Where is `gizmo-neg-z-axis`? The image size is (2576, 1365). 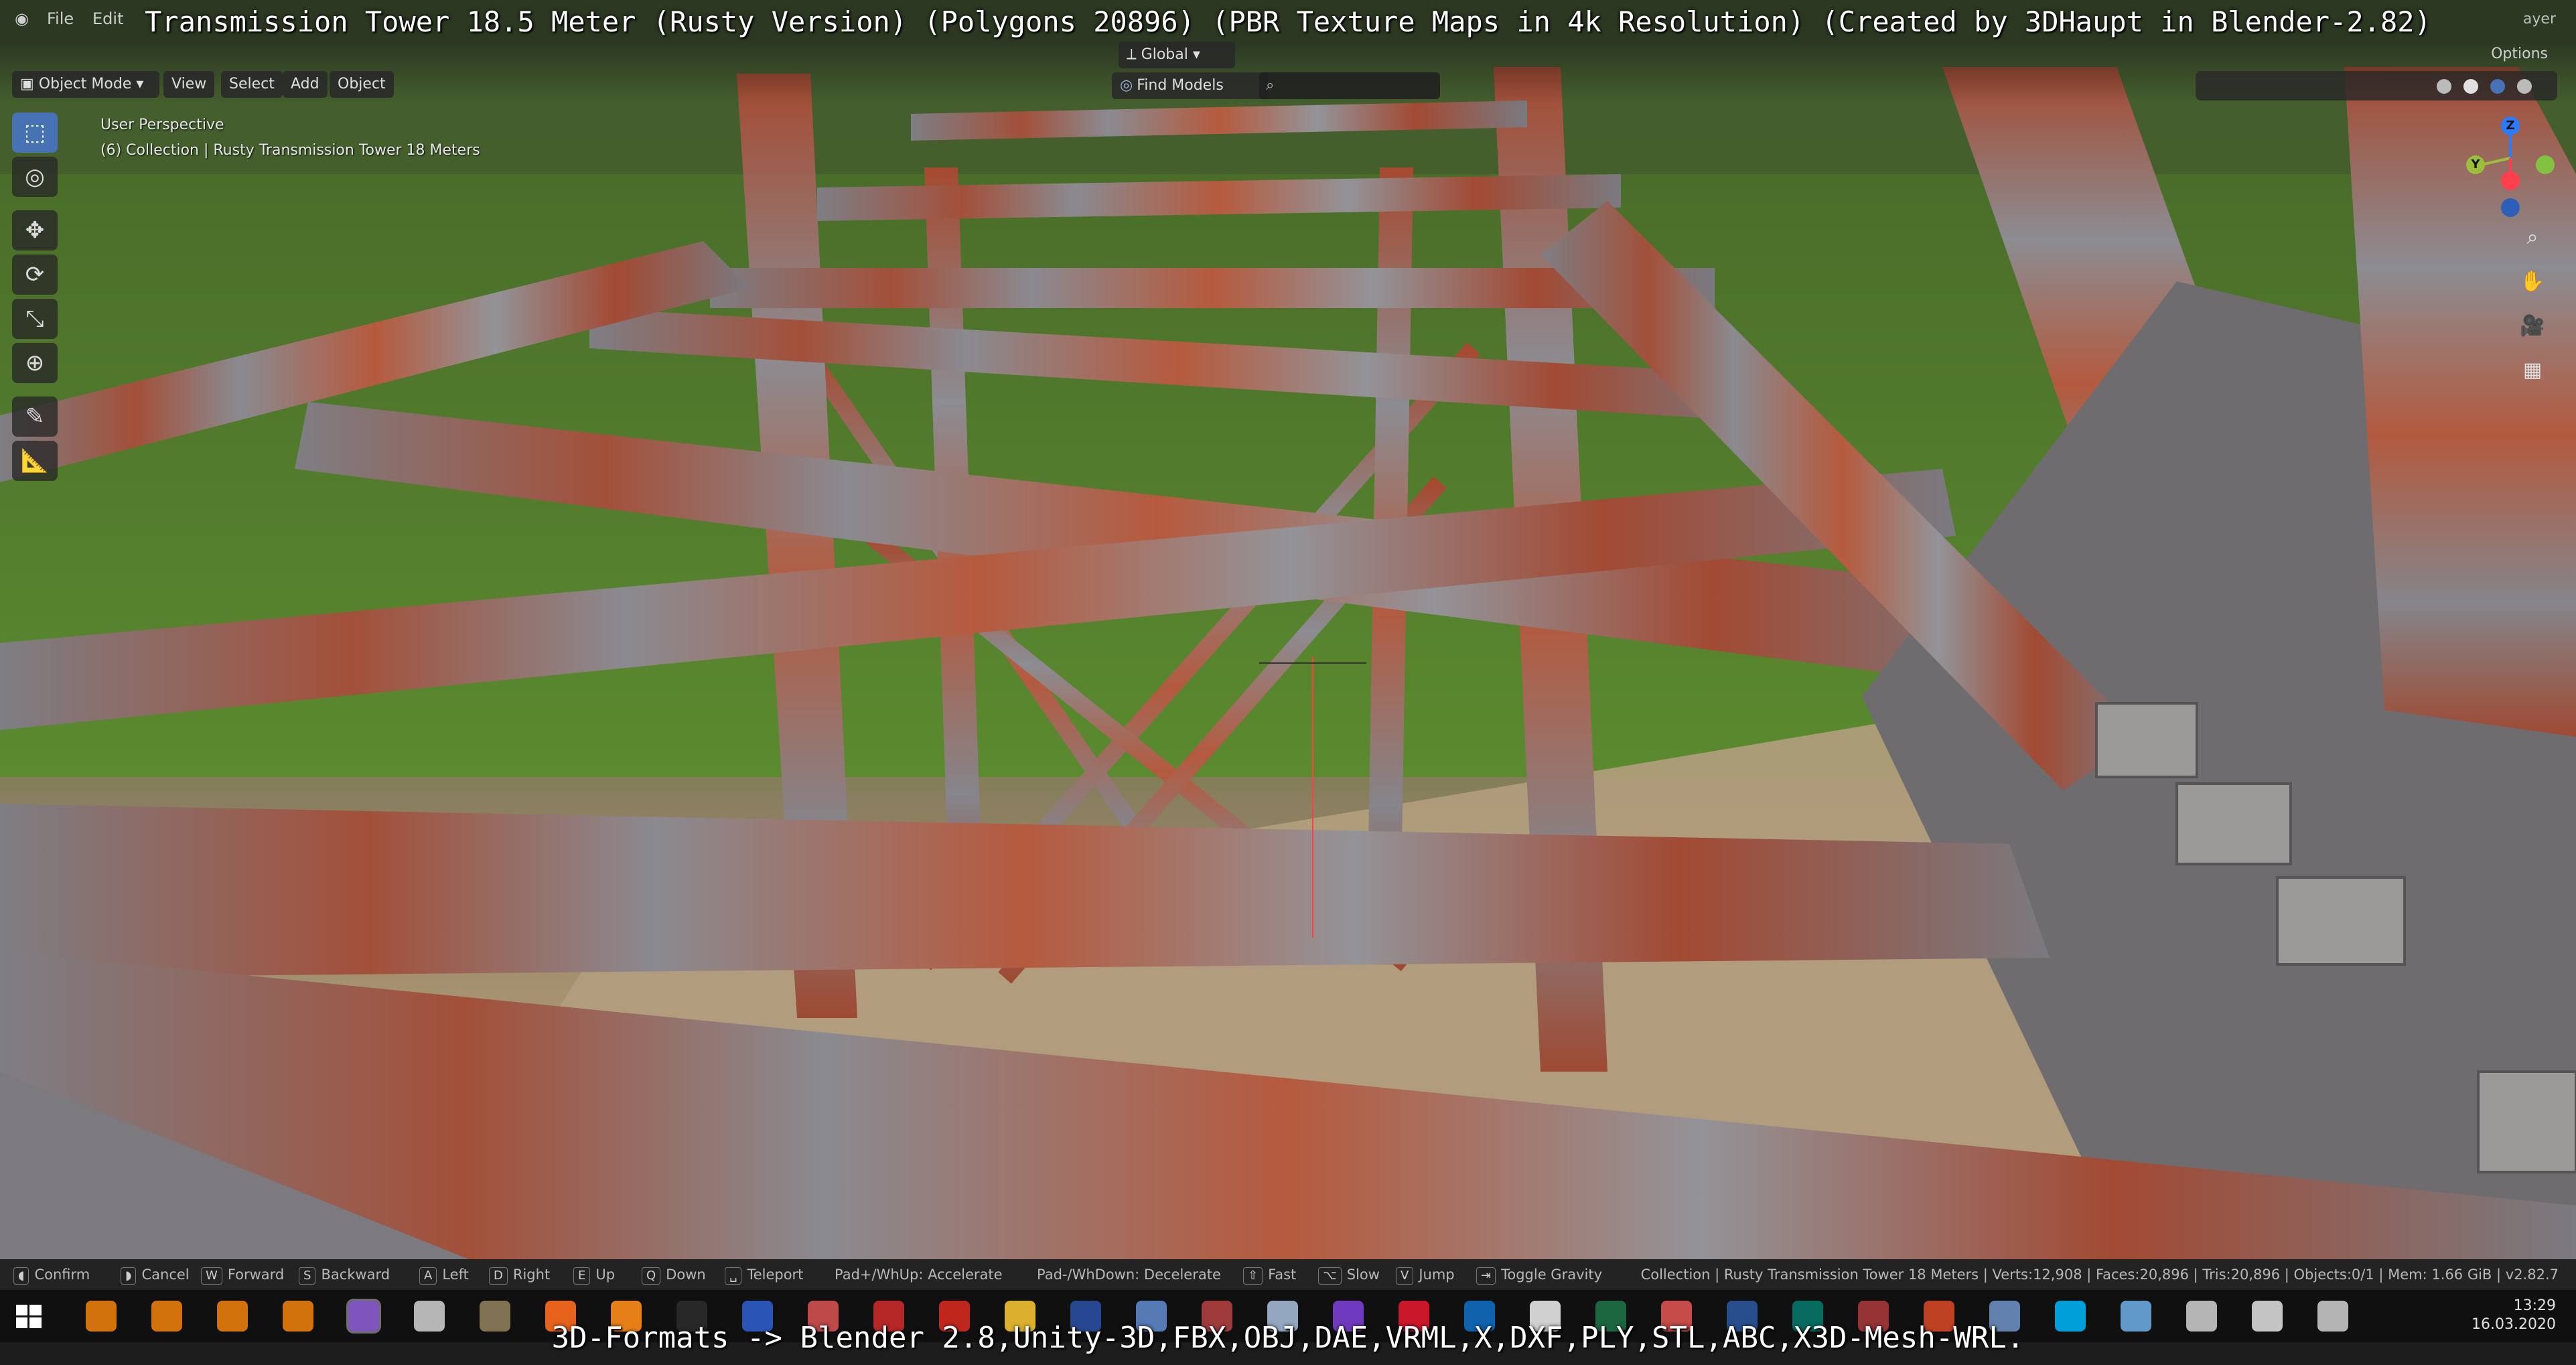 gizmo-neg-z-axis is located at coordinates (2510, 207).